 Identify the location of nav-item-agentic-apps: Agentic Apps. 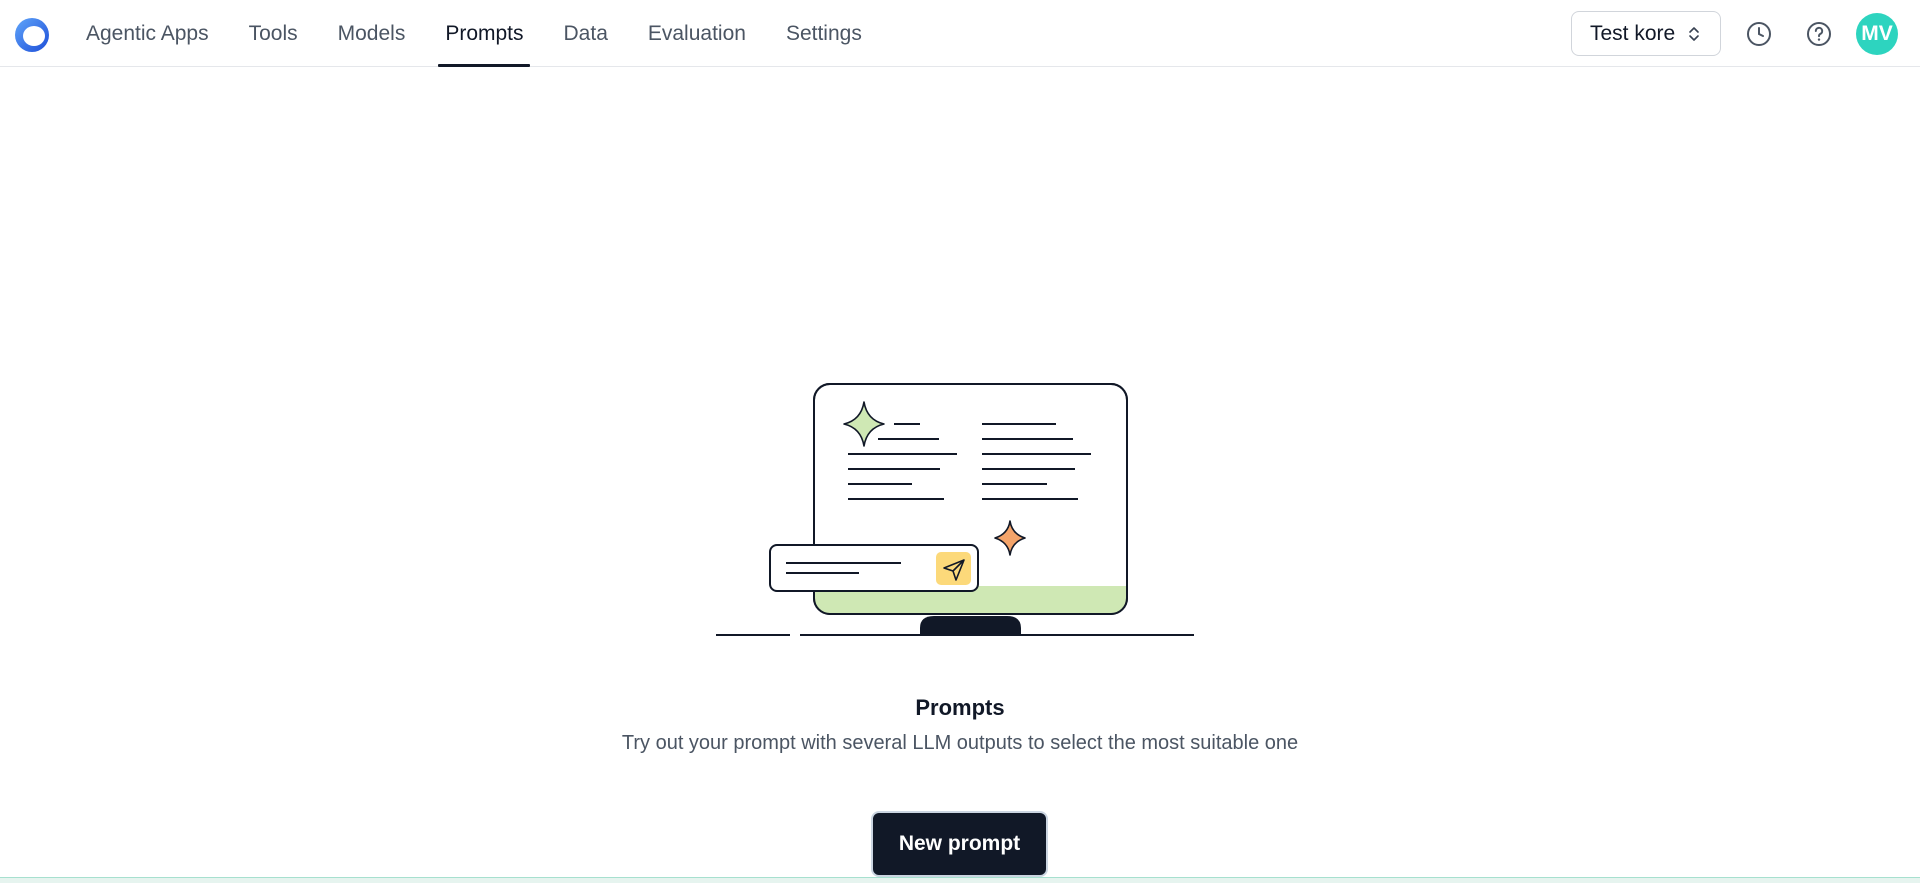
(147, 33).